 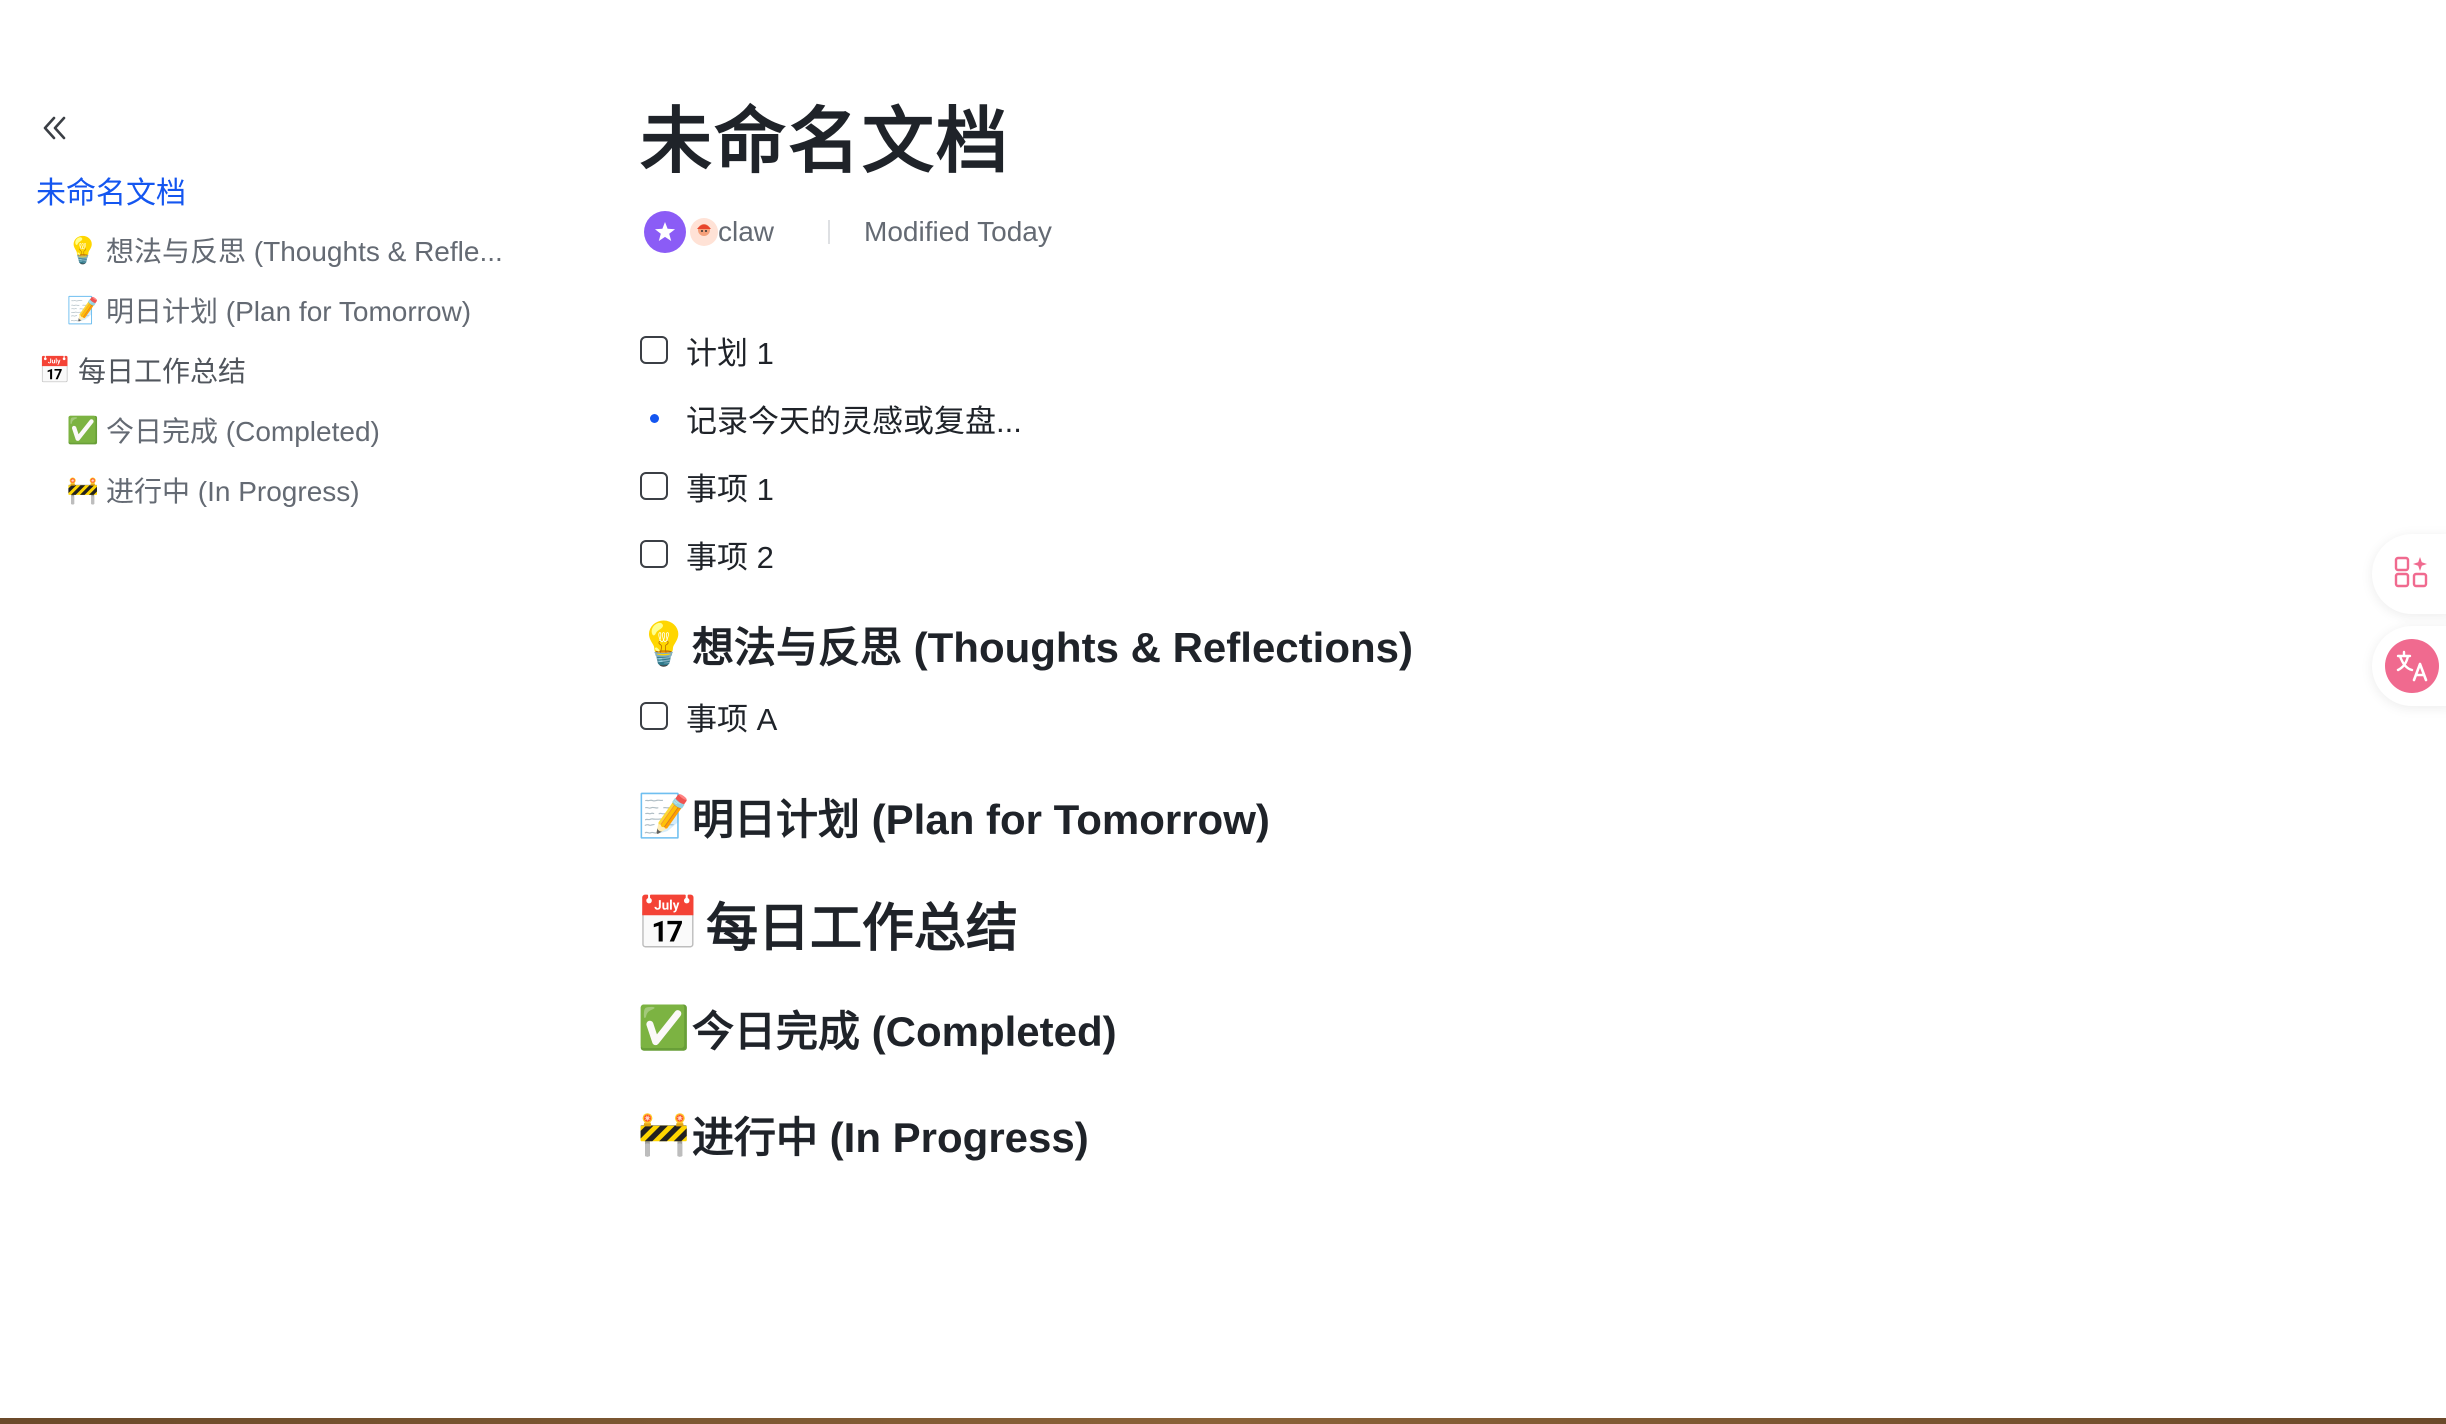 I want to click on heading-text: 明日计划 (Plan for Tomorrow), so click(x=981, y=819).